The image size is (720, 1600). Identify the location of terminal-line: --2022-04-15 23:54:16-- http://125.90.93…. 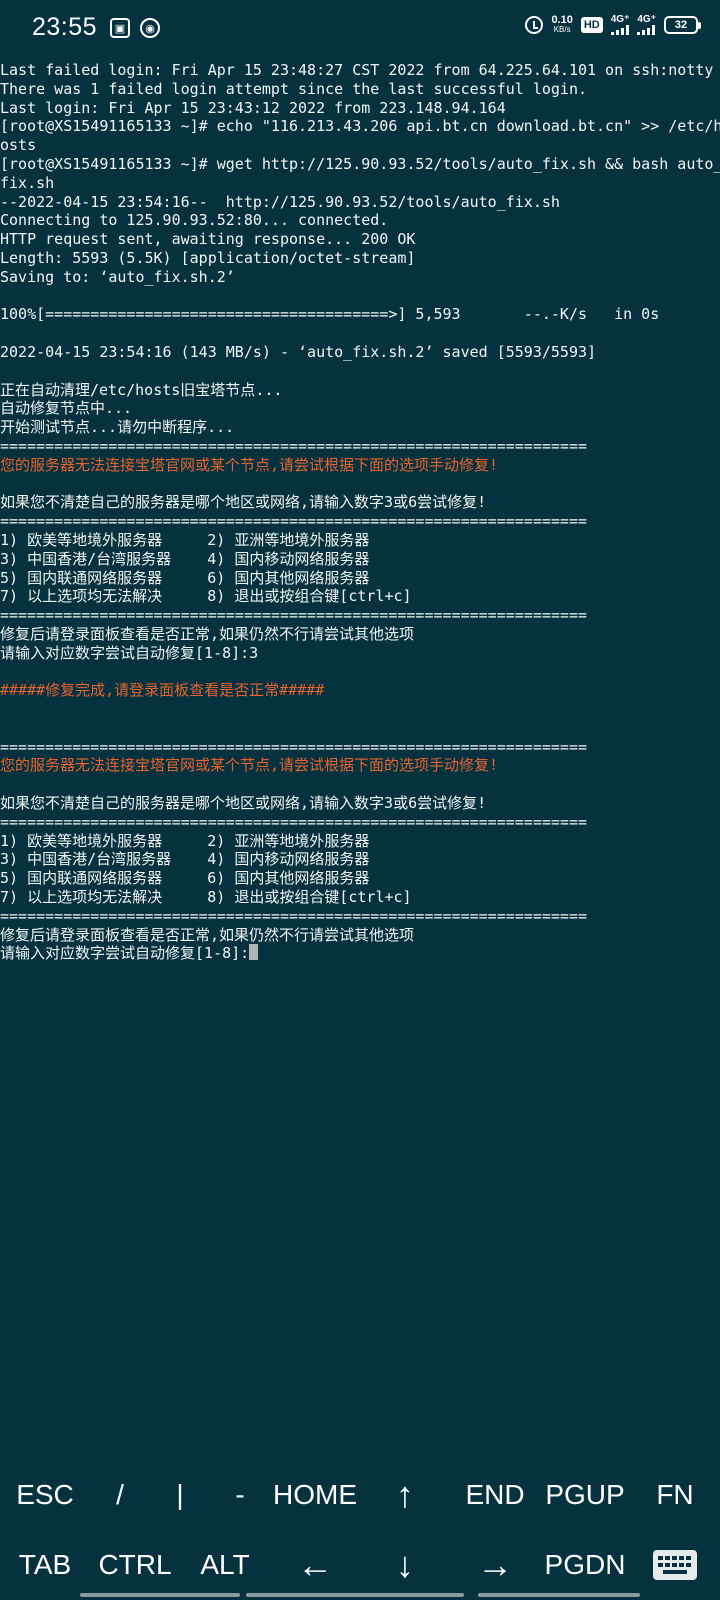
(280, 201).